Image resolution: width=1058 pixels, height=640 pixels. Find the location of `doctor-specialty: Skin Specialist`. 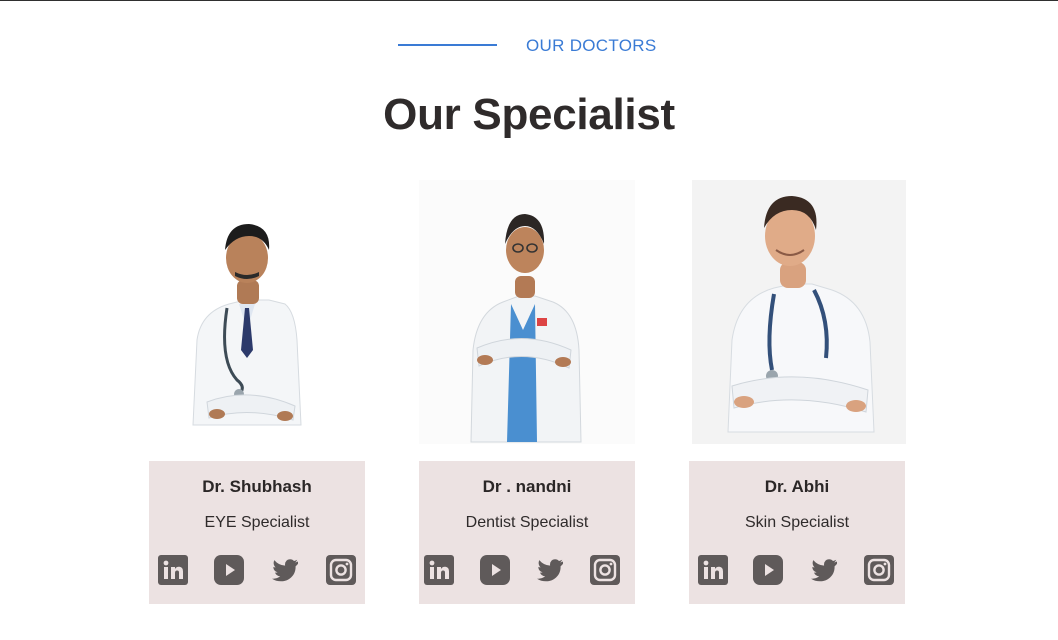

doctor-specialty: Skin Specialist is located at coordinates (797, 522).